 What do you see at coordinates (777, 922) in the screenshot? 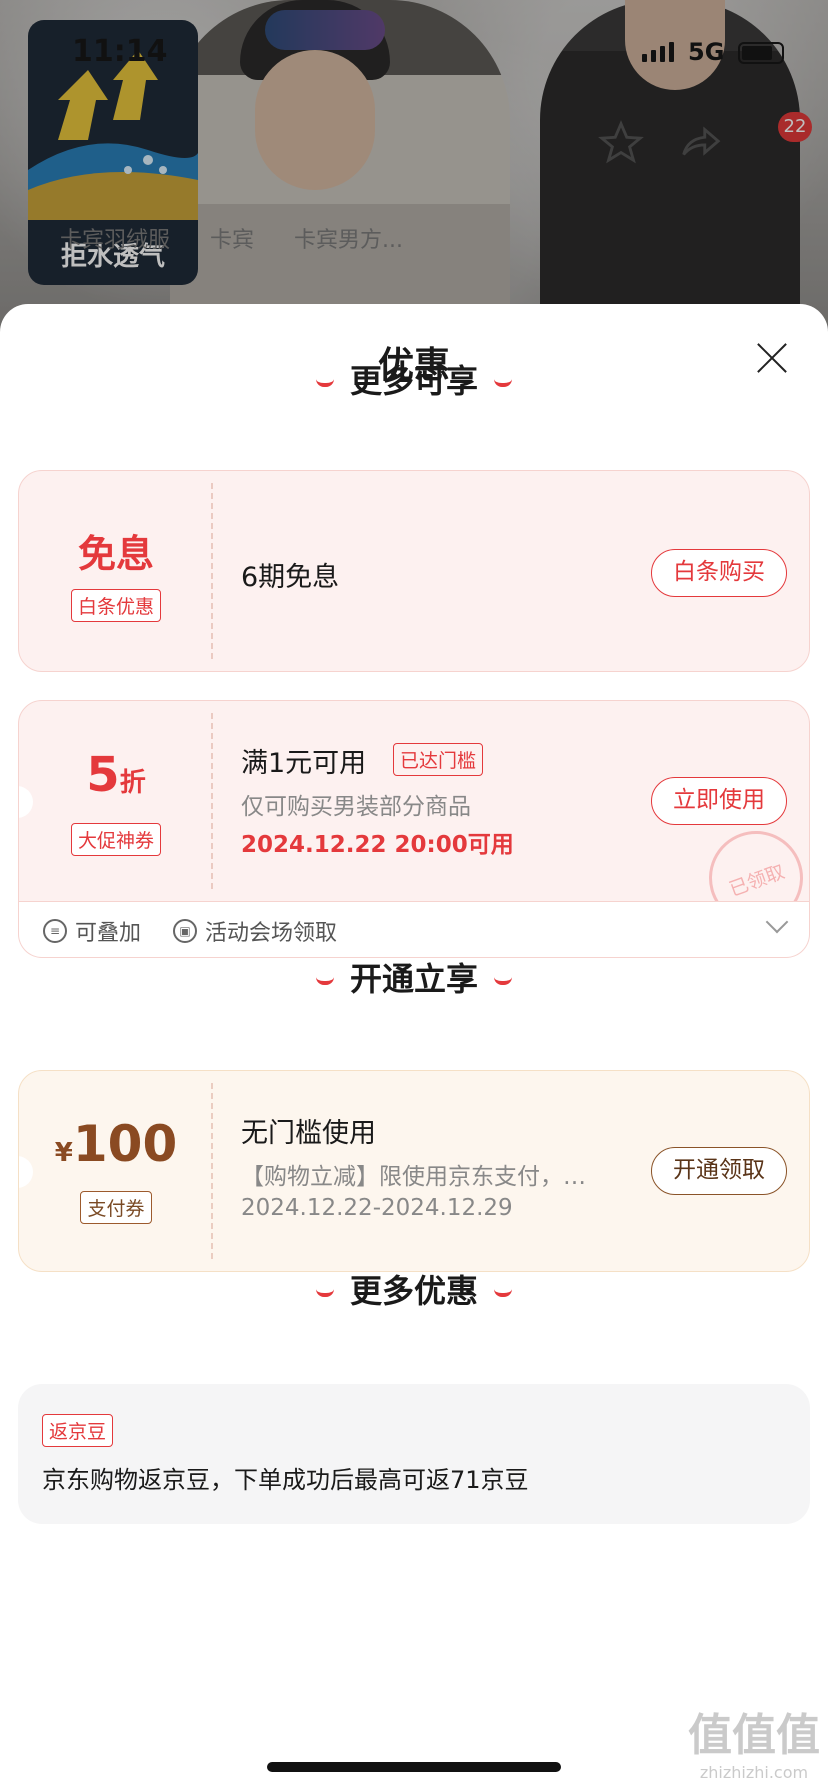
I see `chevron-down-icon` at bounding box center [777, 922].